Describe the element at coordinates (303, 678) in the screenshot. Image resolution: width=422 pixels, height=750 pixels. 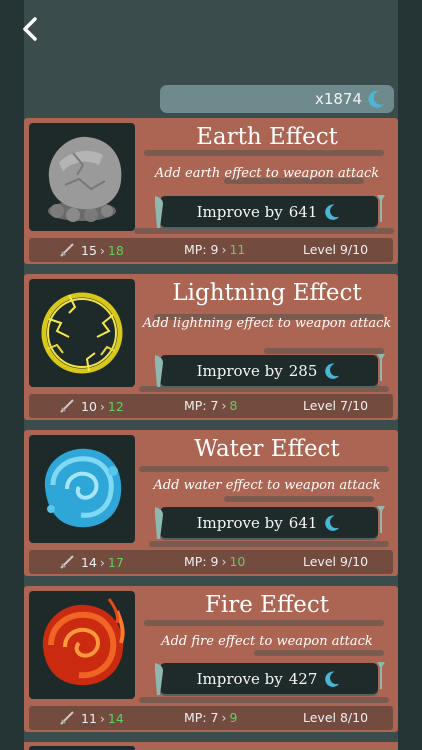
I see `improve-cost: 427` at that location.